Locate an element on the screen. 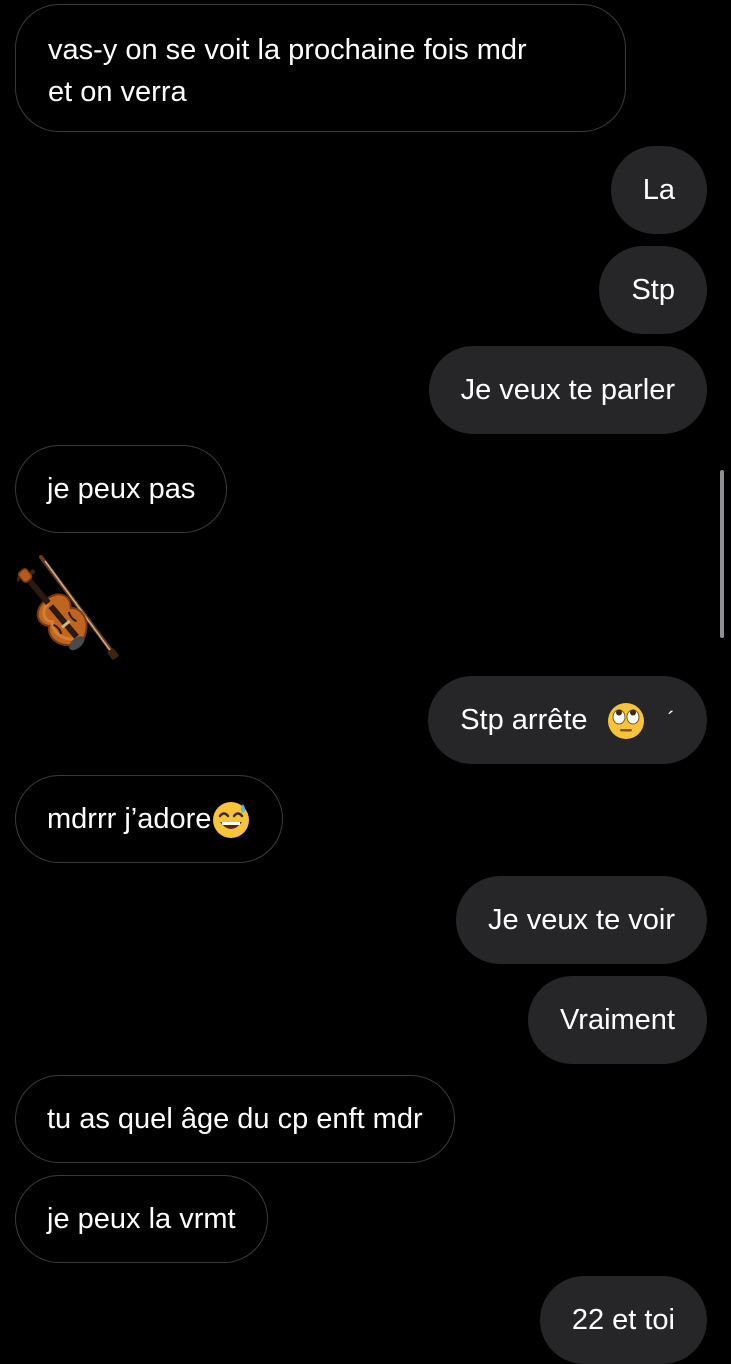  message-text: 22 et toi is located at coordinates (623, 1320).